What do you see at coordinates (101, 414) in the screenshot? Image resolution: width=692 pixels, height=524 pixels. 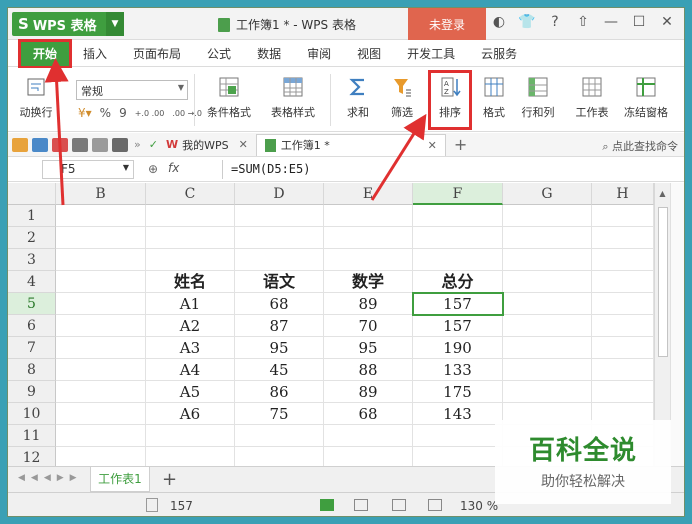 I see `cell-b10` at bounding box center [101, 414].